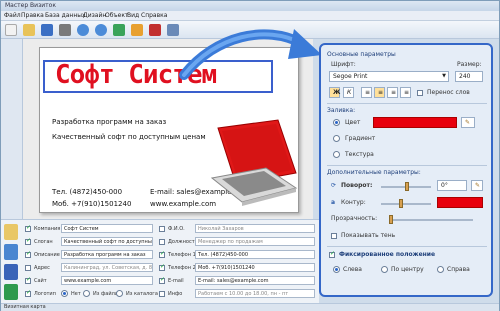  I want to click on pos-left-radio, so click(336, 269).